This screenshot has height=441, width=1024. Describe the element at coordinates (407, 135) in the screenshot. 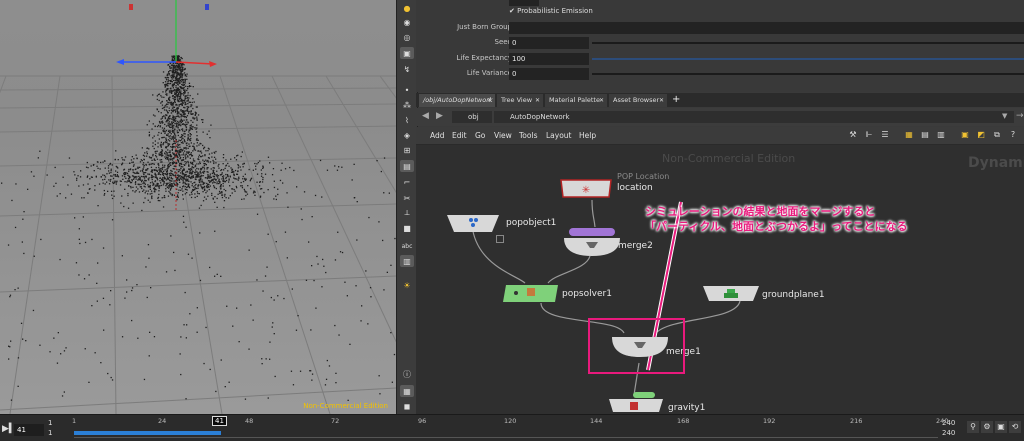

I see `shade-icon: ◈` at that location.